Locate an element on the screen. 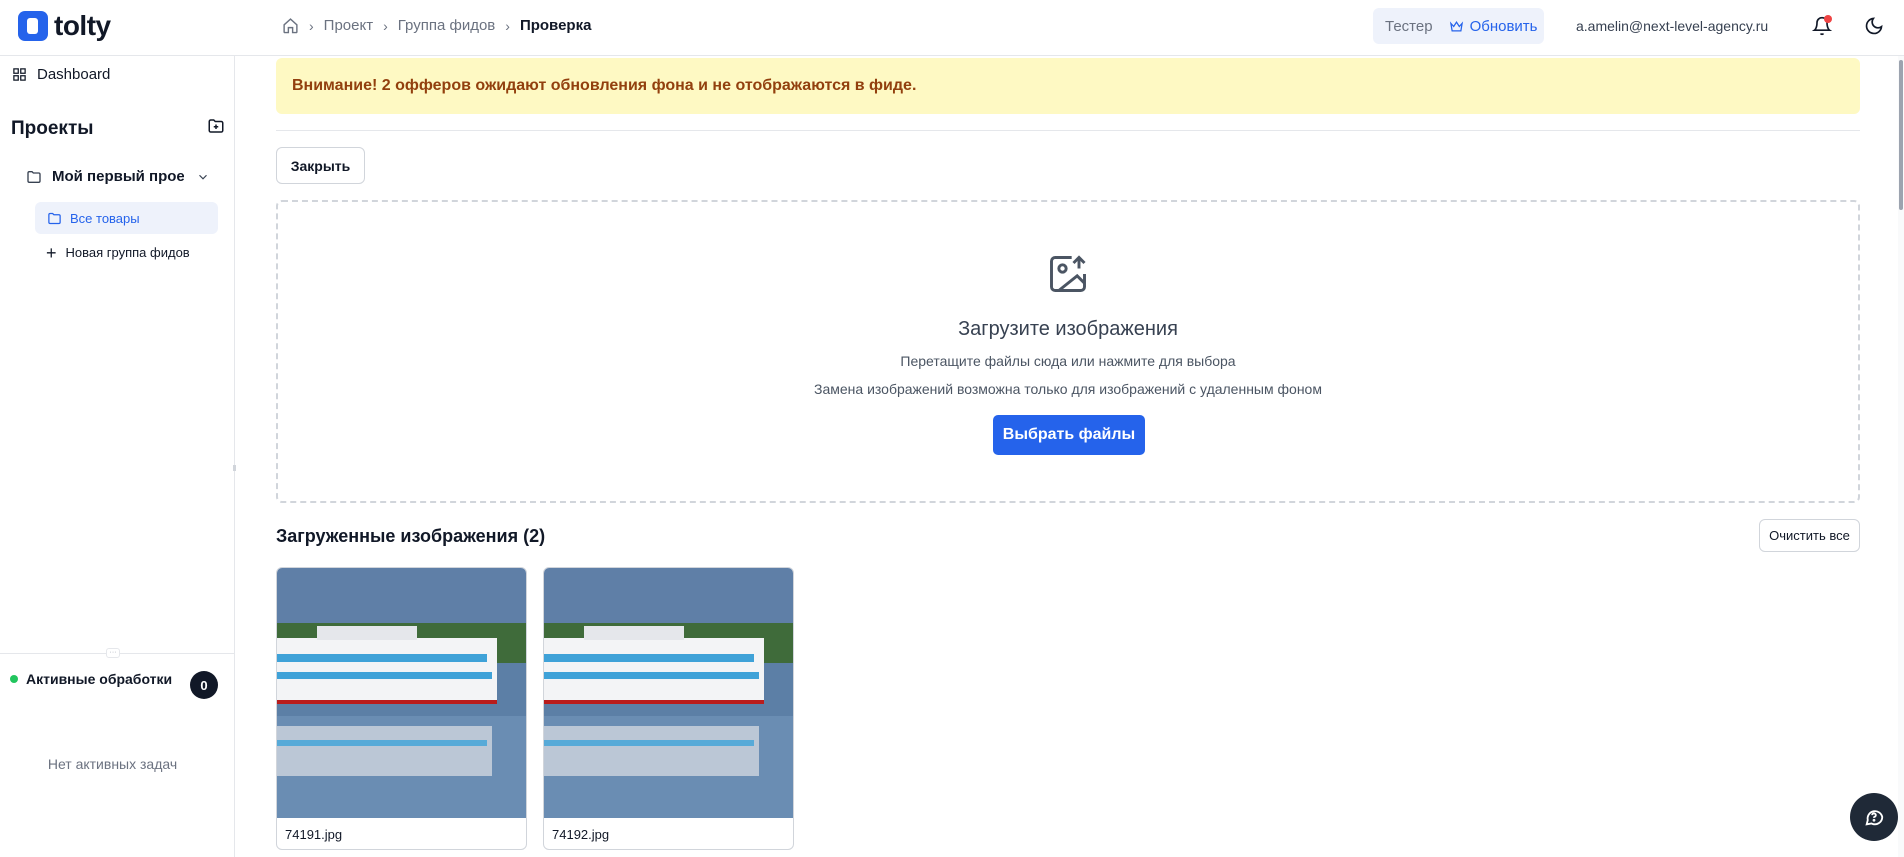 The height and width of the screenshot is (857, 1904). help-chat-button is located at coordinates (1874, 817).